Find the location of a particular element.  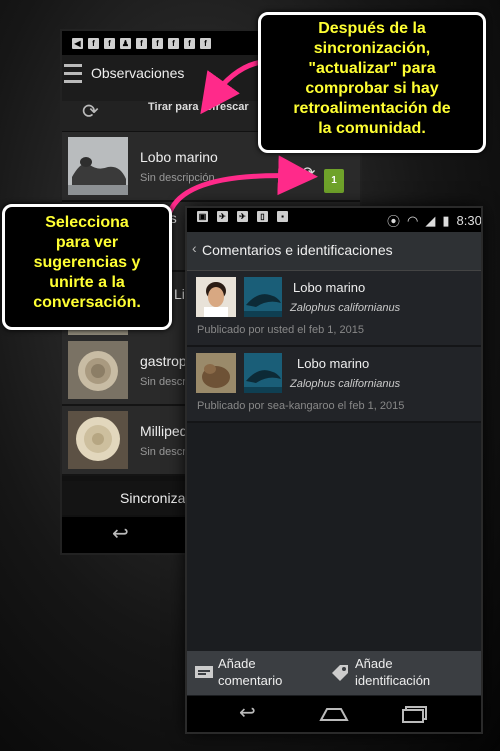

callout-line: sincronización, is located at coordinates (372, 48).